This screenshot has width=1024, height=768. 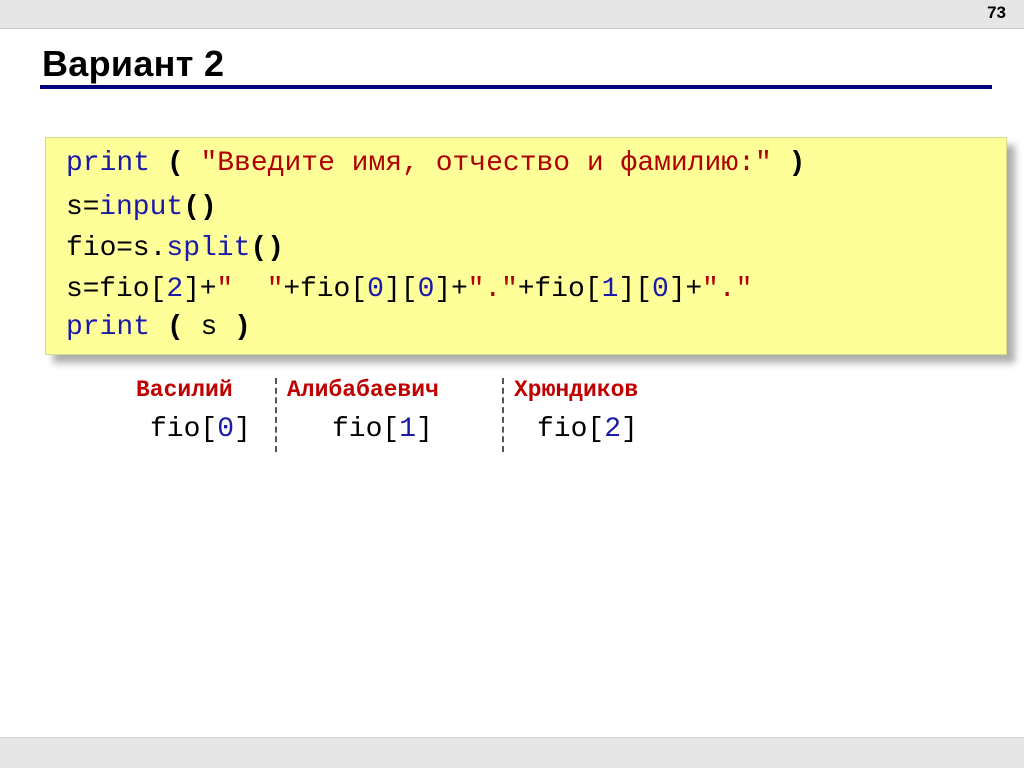 I want to click on part-index-0: fio[0], so click(x=200, y=429).